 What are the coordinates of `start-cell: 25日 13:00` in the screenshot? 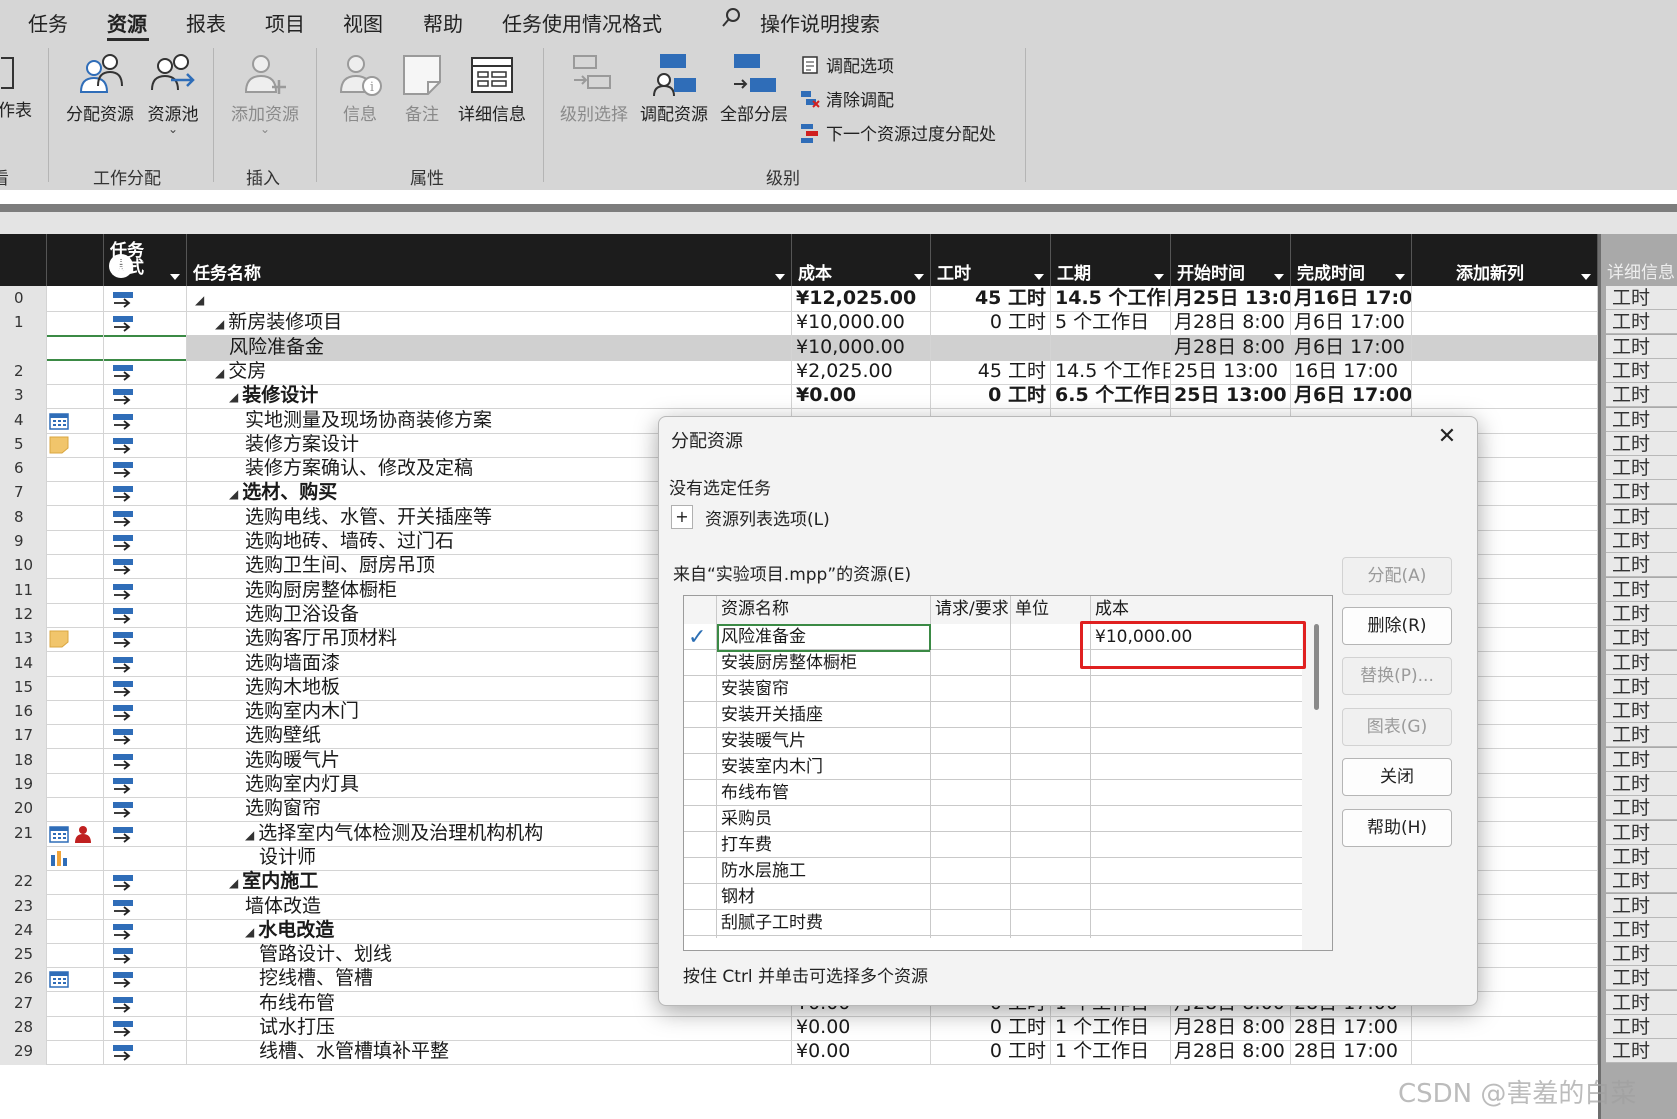 It's located at (1231, 371).